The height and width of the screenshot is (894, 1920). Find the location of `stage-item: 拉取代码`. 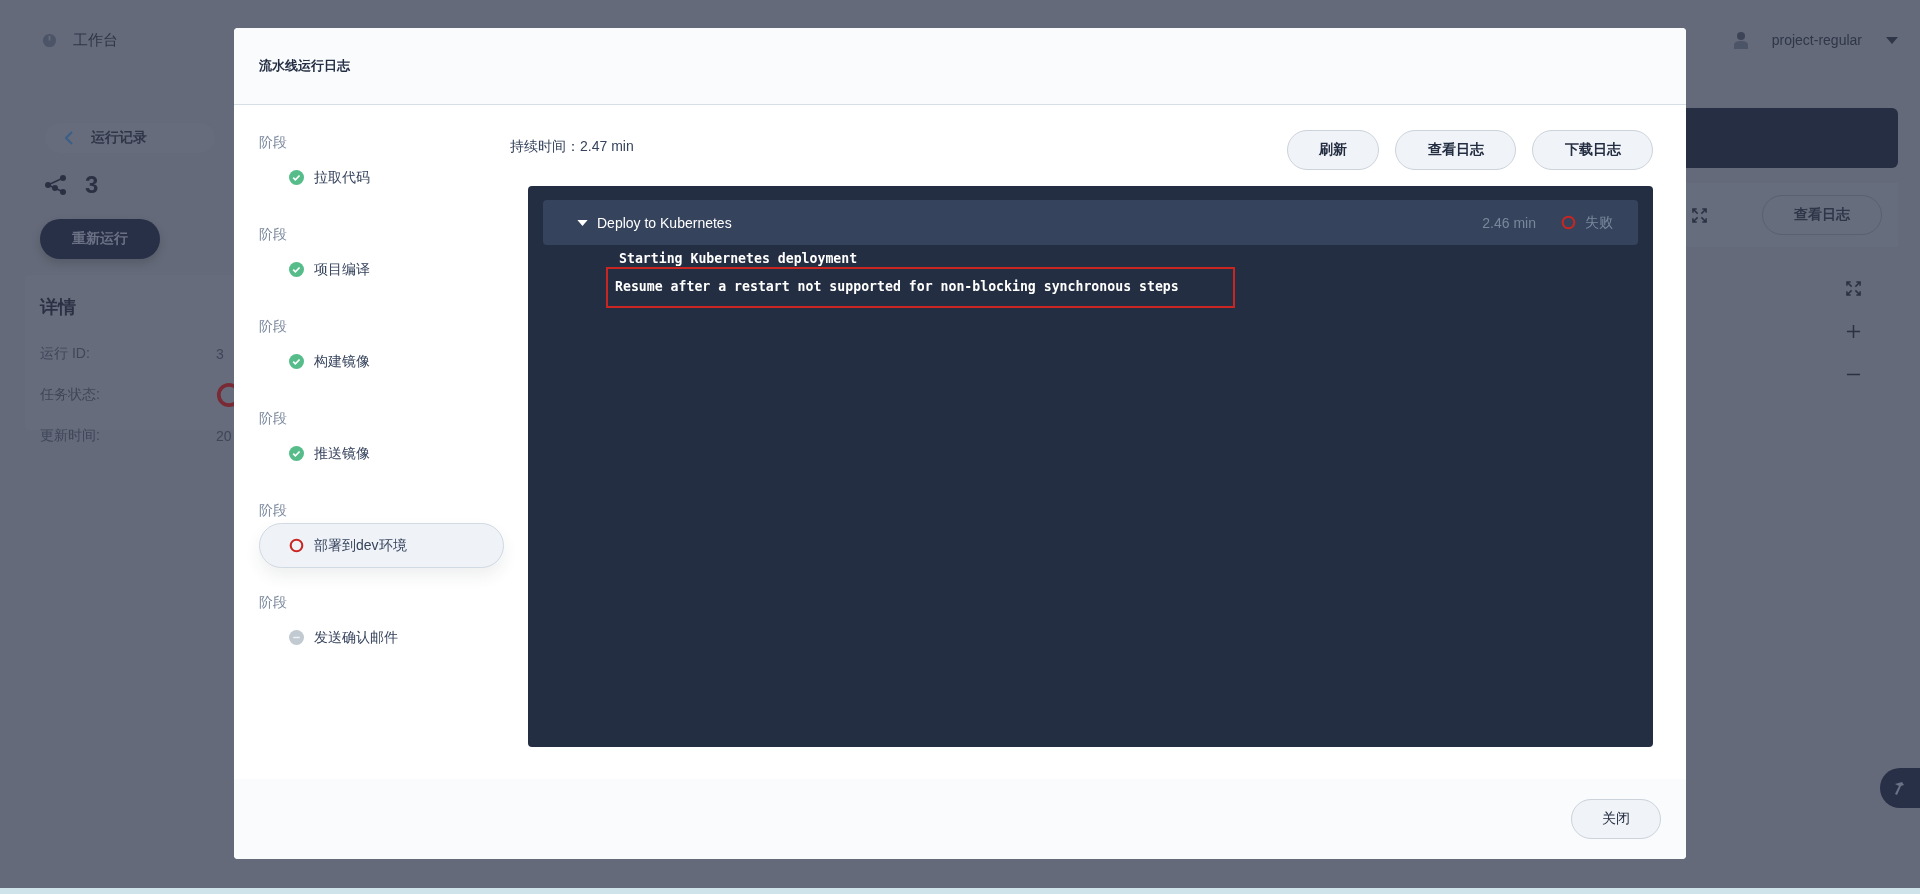

stage-item: 拉取代码 is located at coordinates (381, 177).